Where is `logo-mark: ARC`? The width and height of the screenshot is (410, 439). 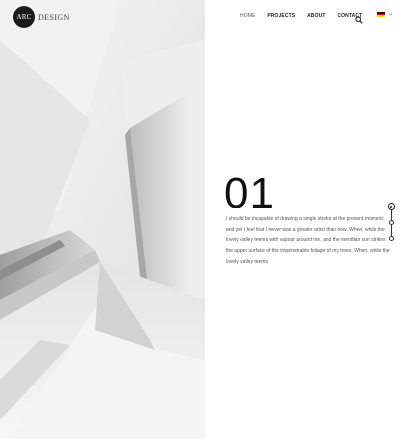
logo-mark: ARC is located at coordinates (24, 17).